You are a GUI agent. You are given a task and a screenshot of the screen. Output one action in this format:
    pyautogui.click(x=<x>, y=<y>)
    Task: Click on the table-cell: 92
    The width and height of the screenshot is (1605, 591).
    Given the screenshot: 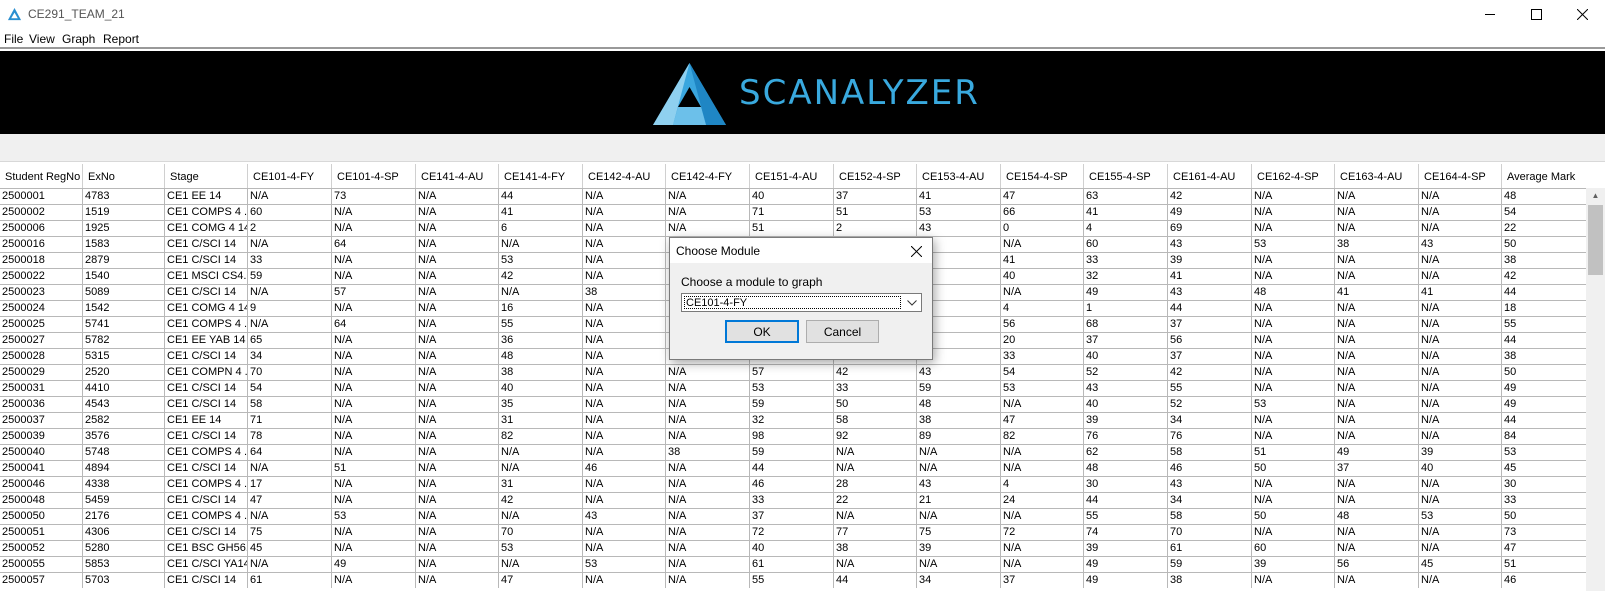 What is the action you would take?
    pyautogui.click(x=874, y=436)
    